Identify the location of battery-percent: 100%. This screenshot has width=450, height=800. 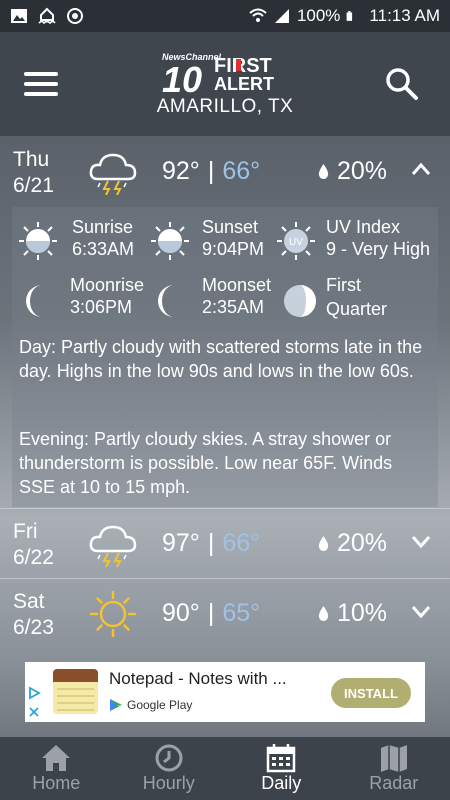
(318, 15).